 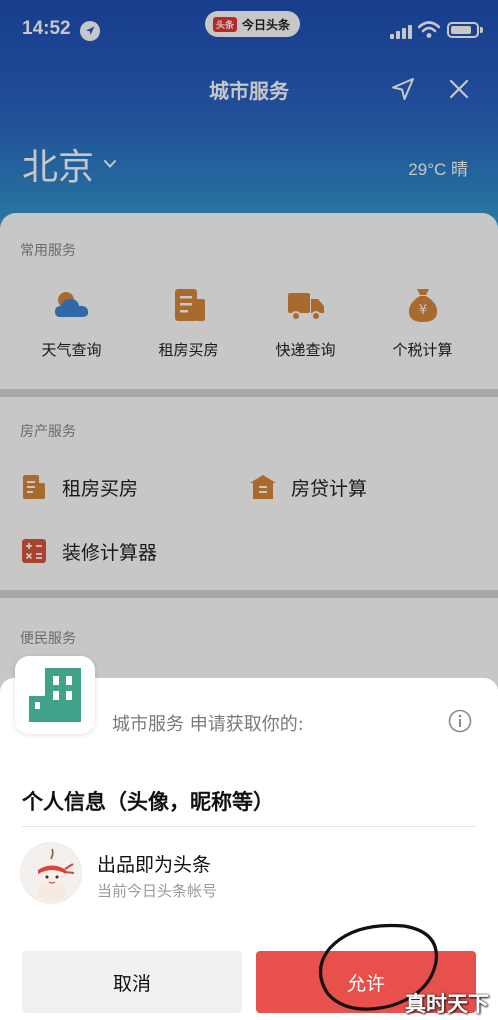 I want to click on info-icon, so click(x=460, y=721).